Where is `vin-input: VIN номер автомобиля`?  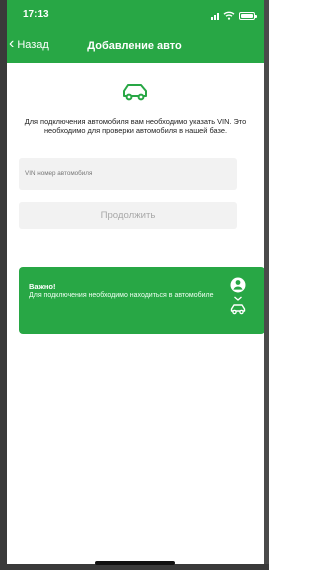
vin-input: VIN номер автомобиля is located at coordinates (128, 174).